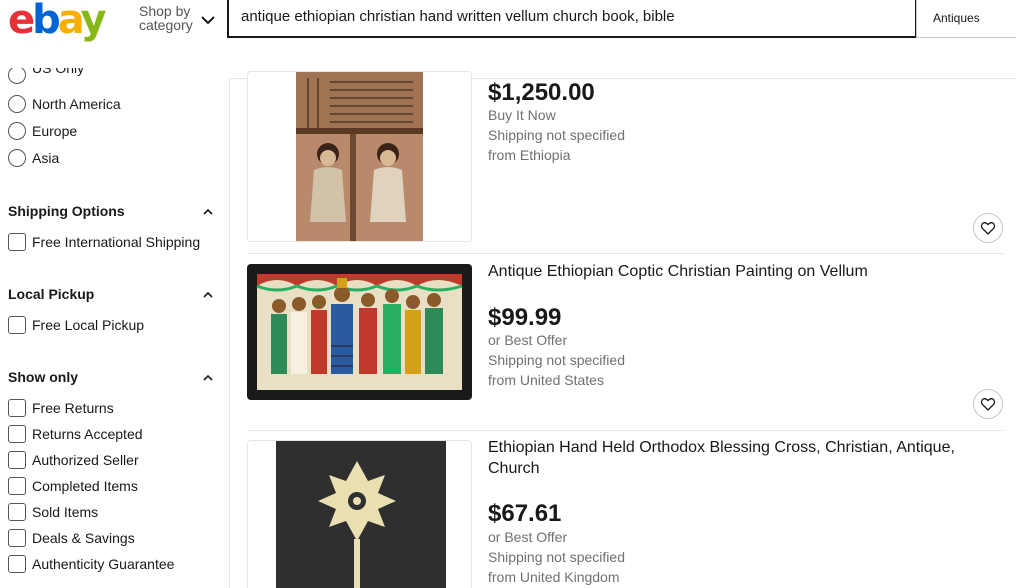 This screenshot has height=588, width=1016. Describe the element at coordinates (966, 19) in the screenshot. I see `category-select: Antiques` at that location.